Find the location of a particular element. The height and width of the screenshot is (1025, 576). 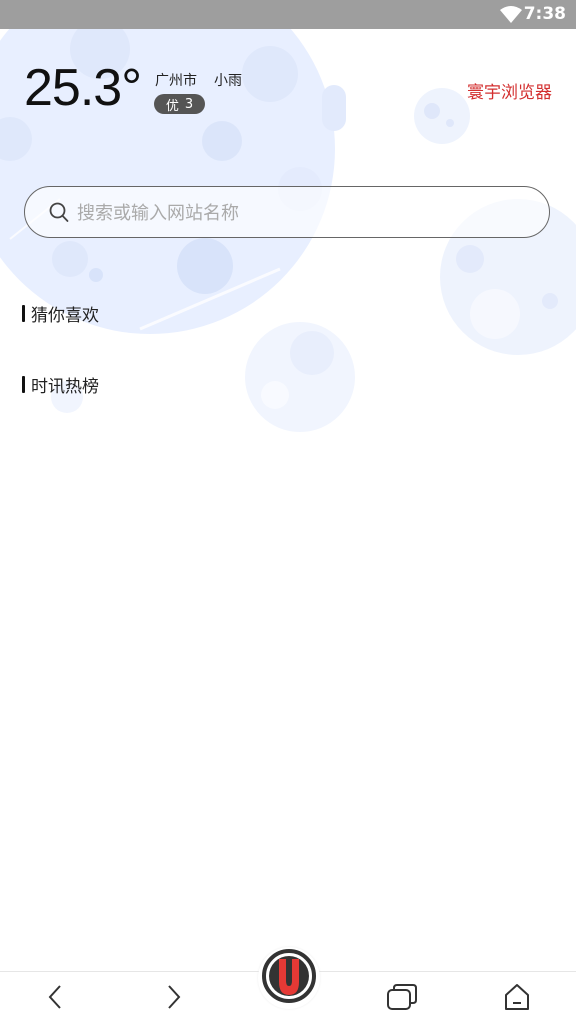

search-icon is located at coordinates (59, 214).